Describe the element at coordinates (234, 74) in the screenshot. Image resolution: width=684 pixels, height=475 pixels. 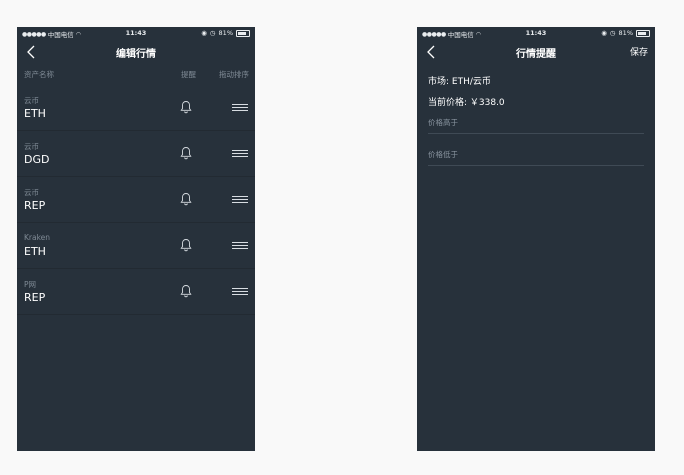
I see `column-sort: 拖动排序` at that location.